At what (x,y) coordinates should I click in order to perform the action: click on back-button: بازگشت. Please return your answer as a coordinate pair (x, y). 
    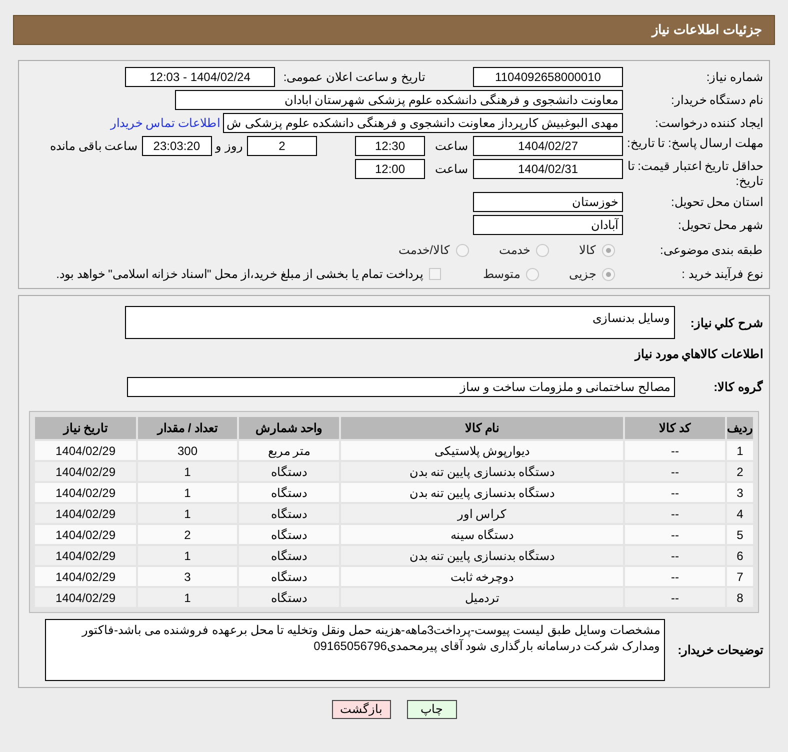
    Looking at the image, I should click on (361, 709).